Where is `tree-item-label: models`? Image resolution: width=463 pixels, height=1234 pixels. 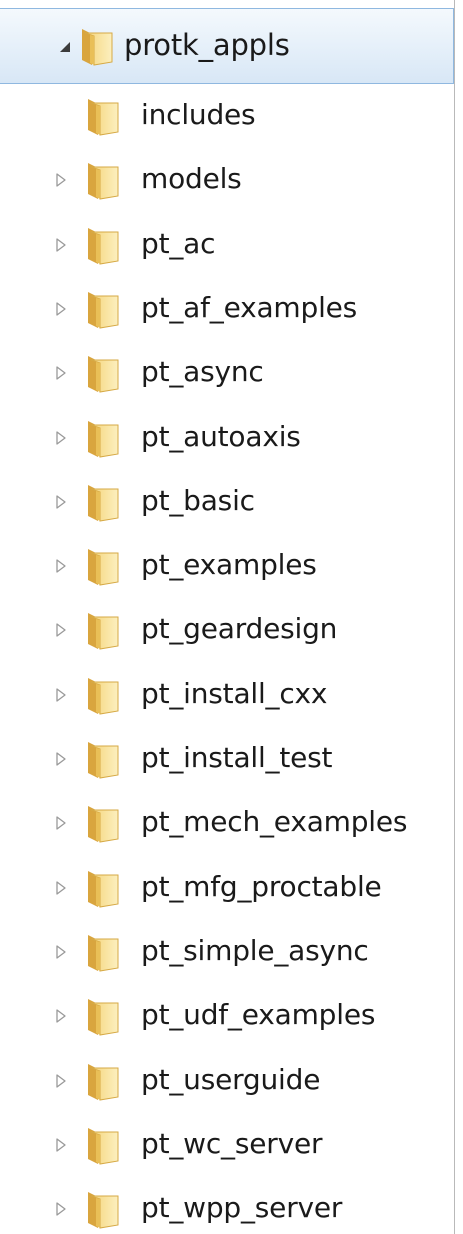 tree-item-label: models is located at coordinates (191, 179).